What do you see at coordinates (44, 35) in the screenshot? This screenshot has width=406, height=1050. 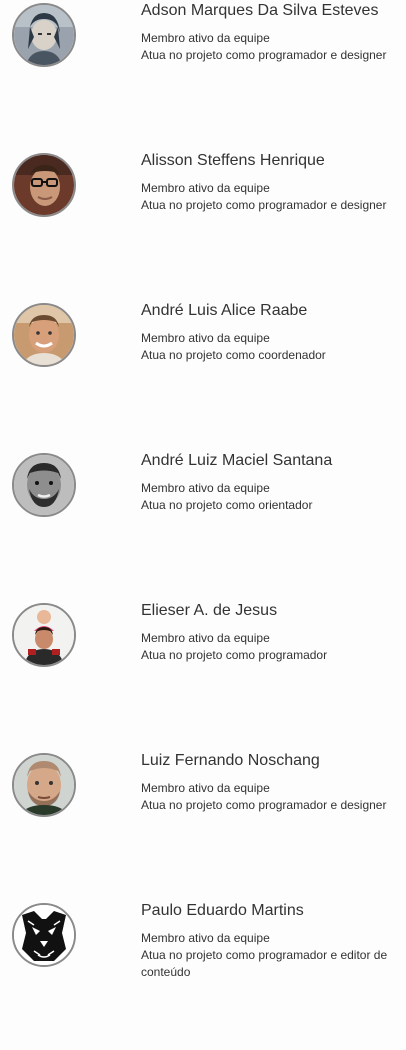 I see `anime-avatar-icon` at bounding box center [44, 35].